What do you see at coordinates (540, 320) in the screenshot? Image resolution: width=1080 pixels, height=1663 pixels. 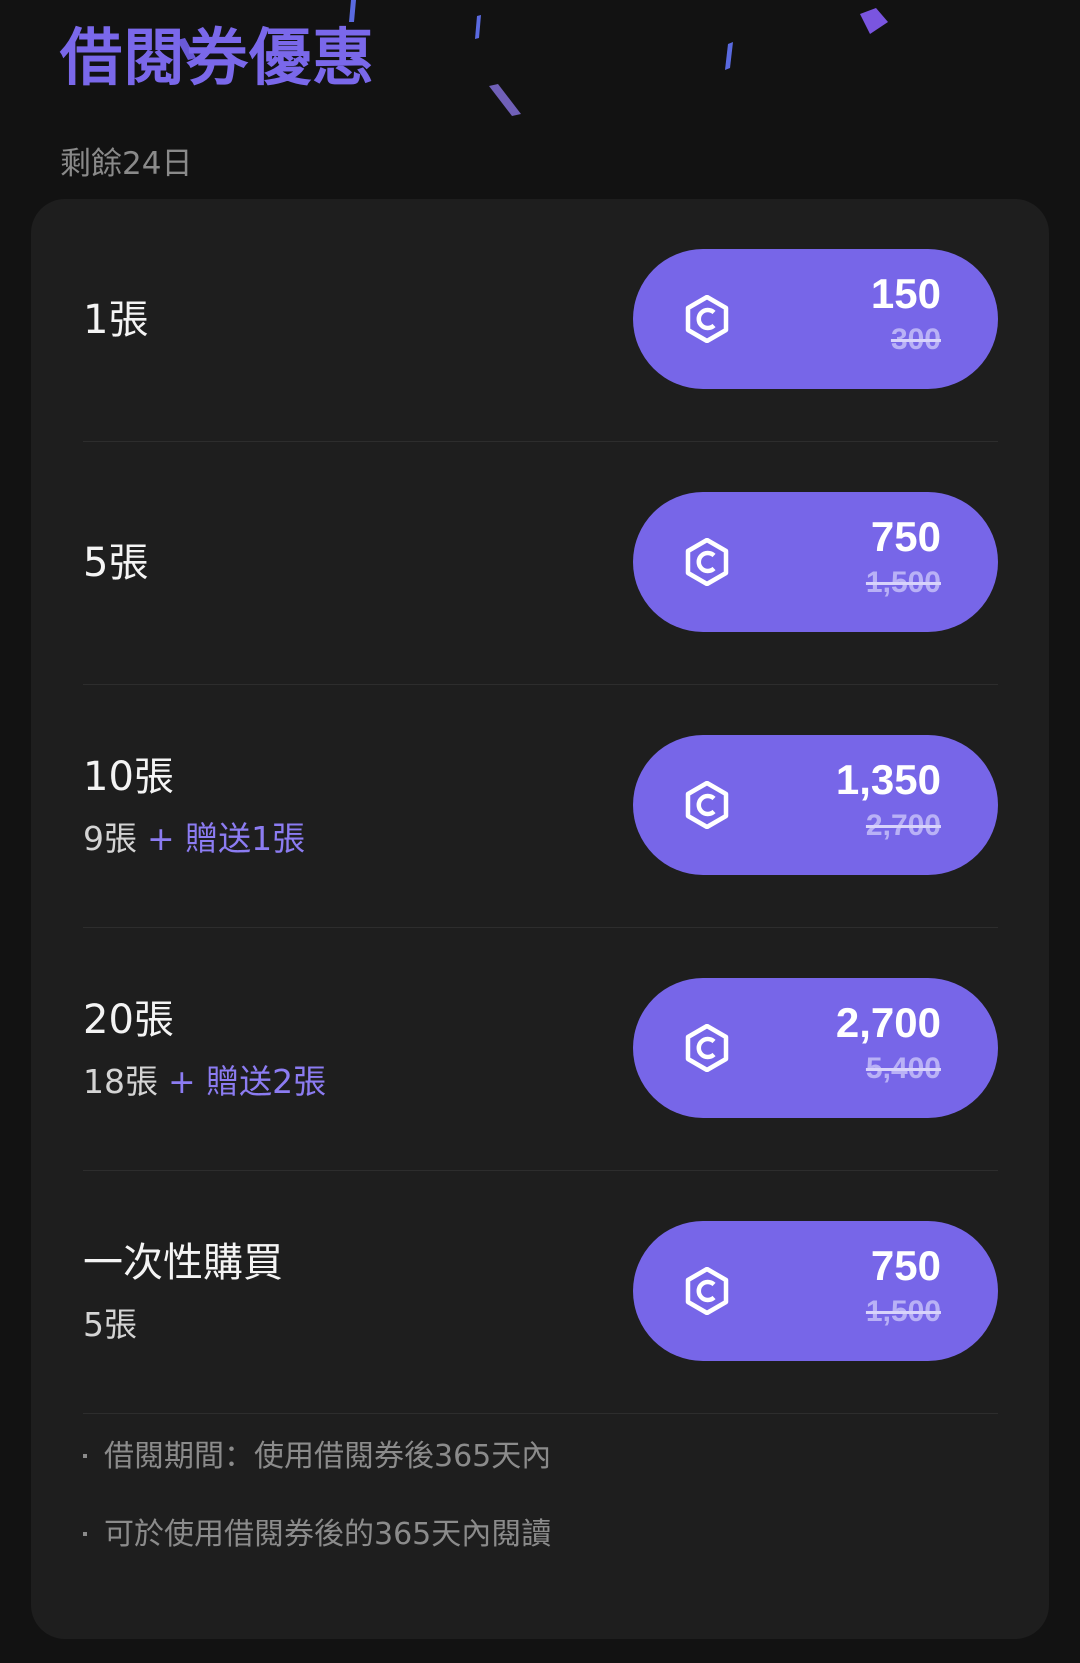 I see `offer-row: 1張 150 300` at bounding box center [540, 320].